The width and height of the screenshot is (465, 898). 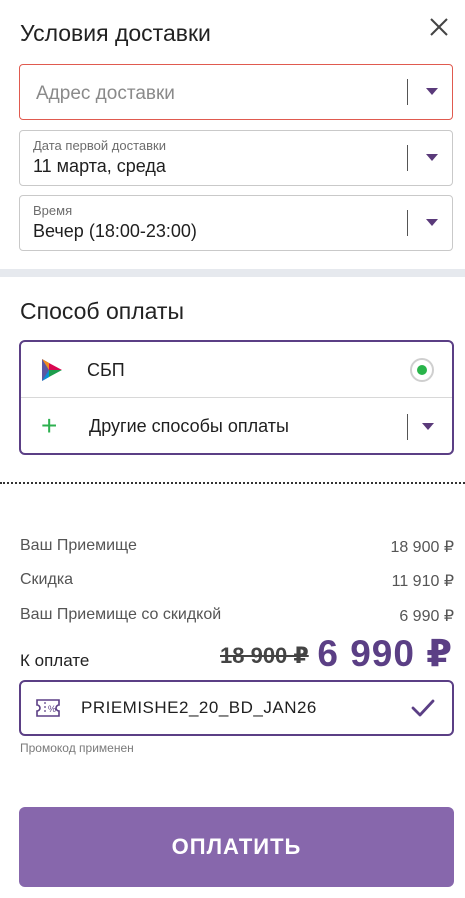 I want to click on promo-code-value: PRIEMISHE2_20_BD_JAN26, so click(x=199, y=707).